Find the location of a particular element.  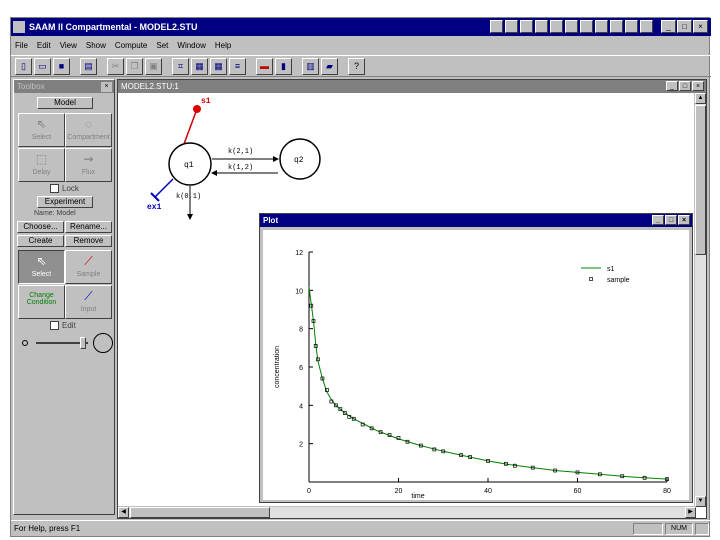

menu-compute: Compute is located at coordinates (131, 45).